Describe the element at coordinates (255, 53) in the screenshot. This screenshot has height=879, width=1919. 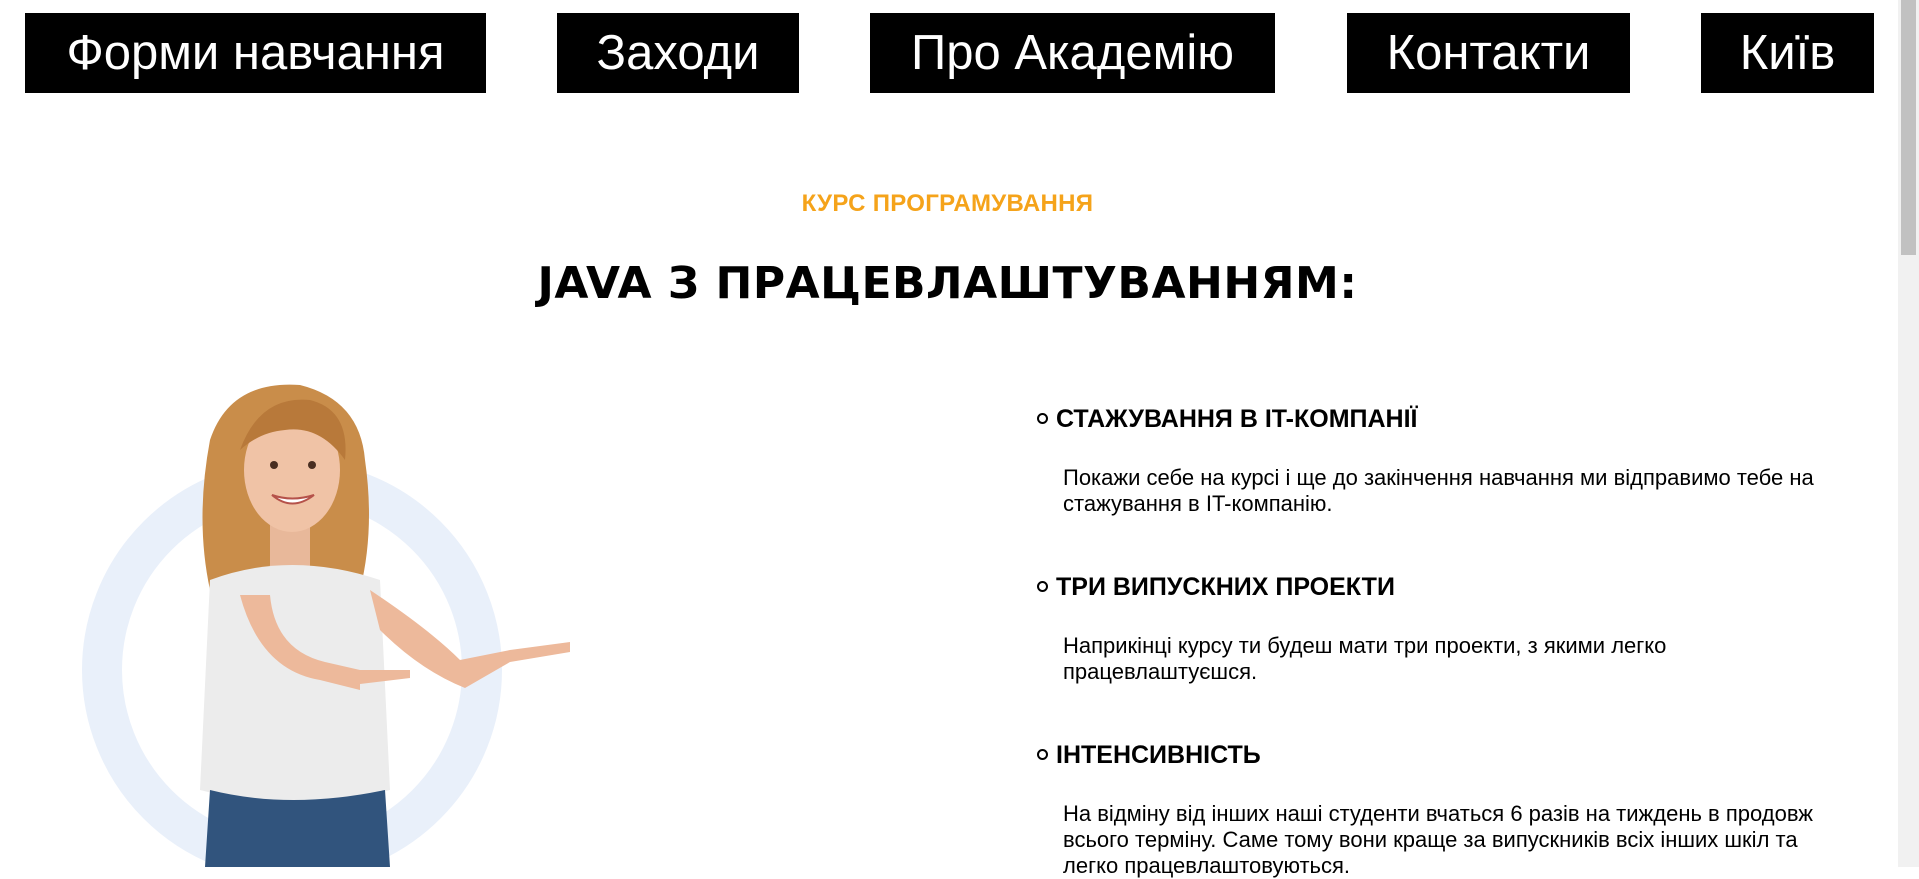
I see `nav-button-forms: Форми навчання` at that location.